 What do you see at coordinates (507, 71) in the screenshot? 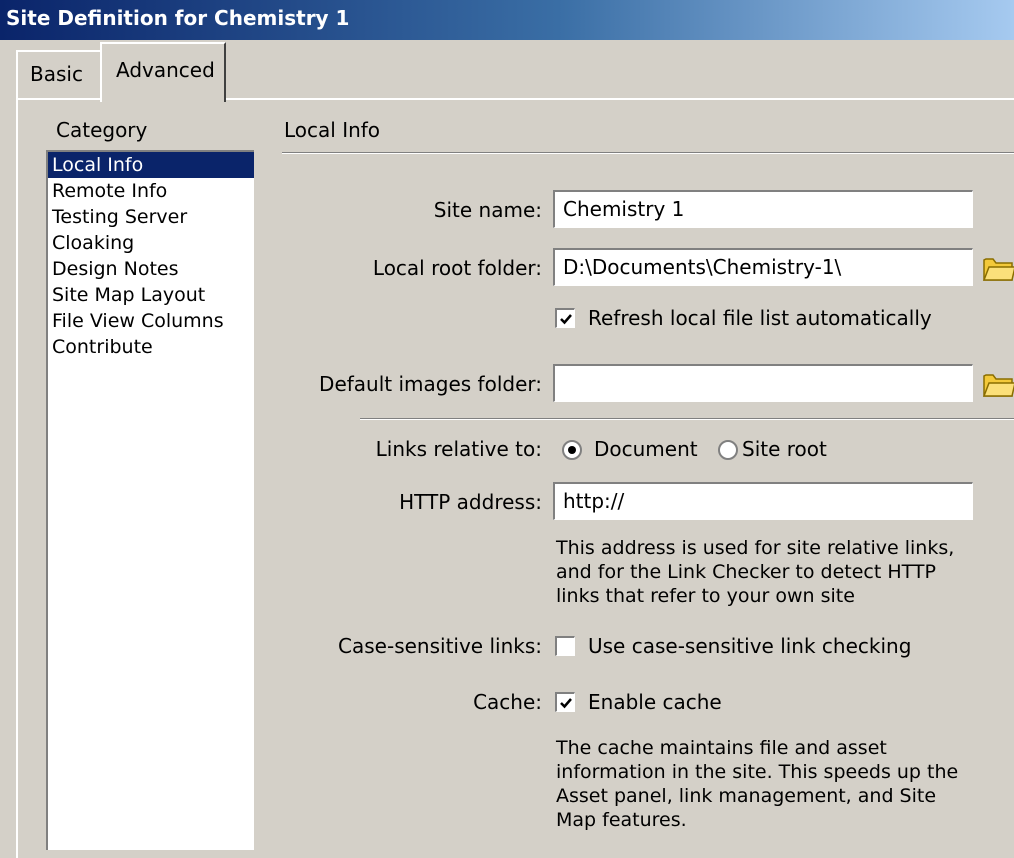
I see `tab-strip: Basic Advanced` at bounding box center [507, 71].